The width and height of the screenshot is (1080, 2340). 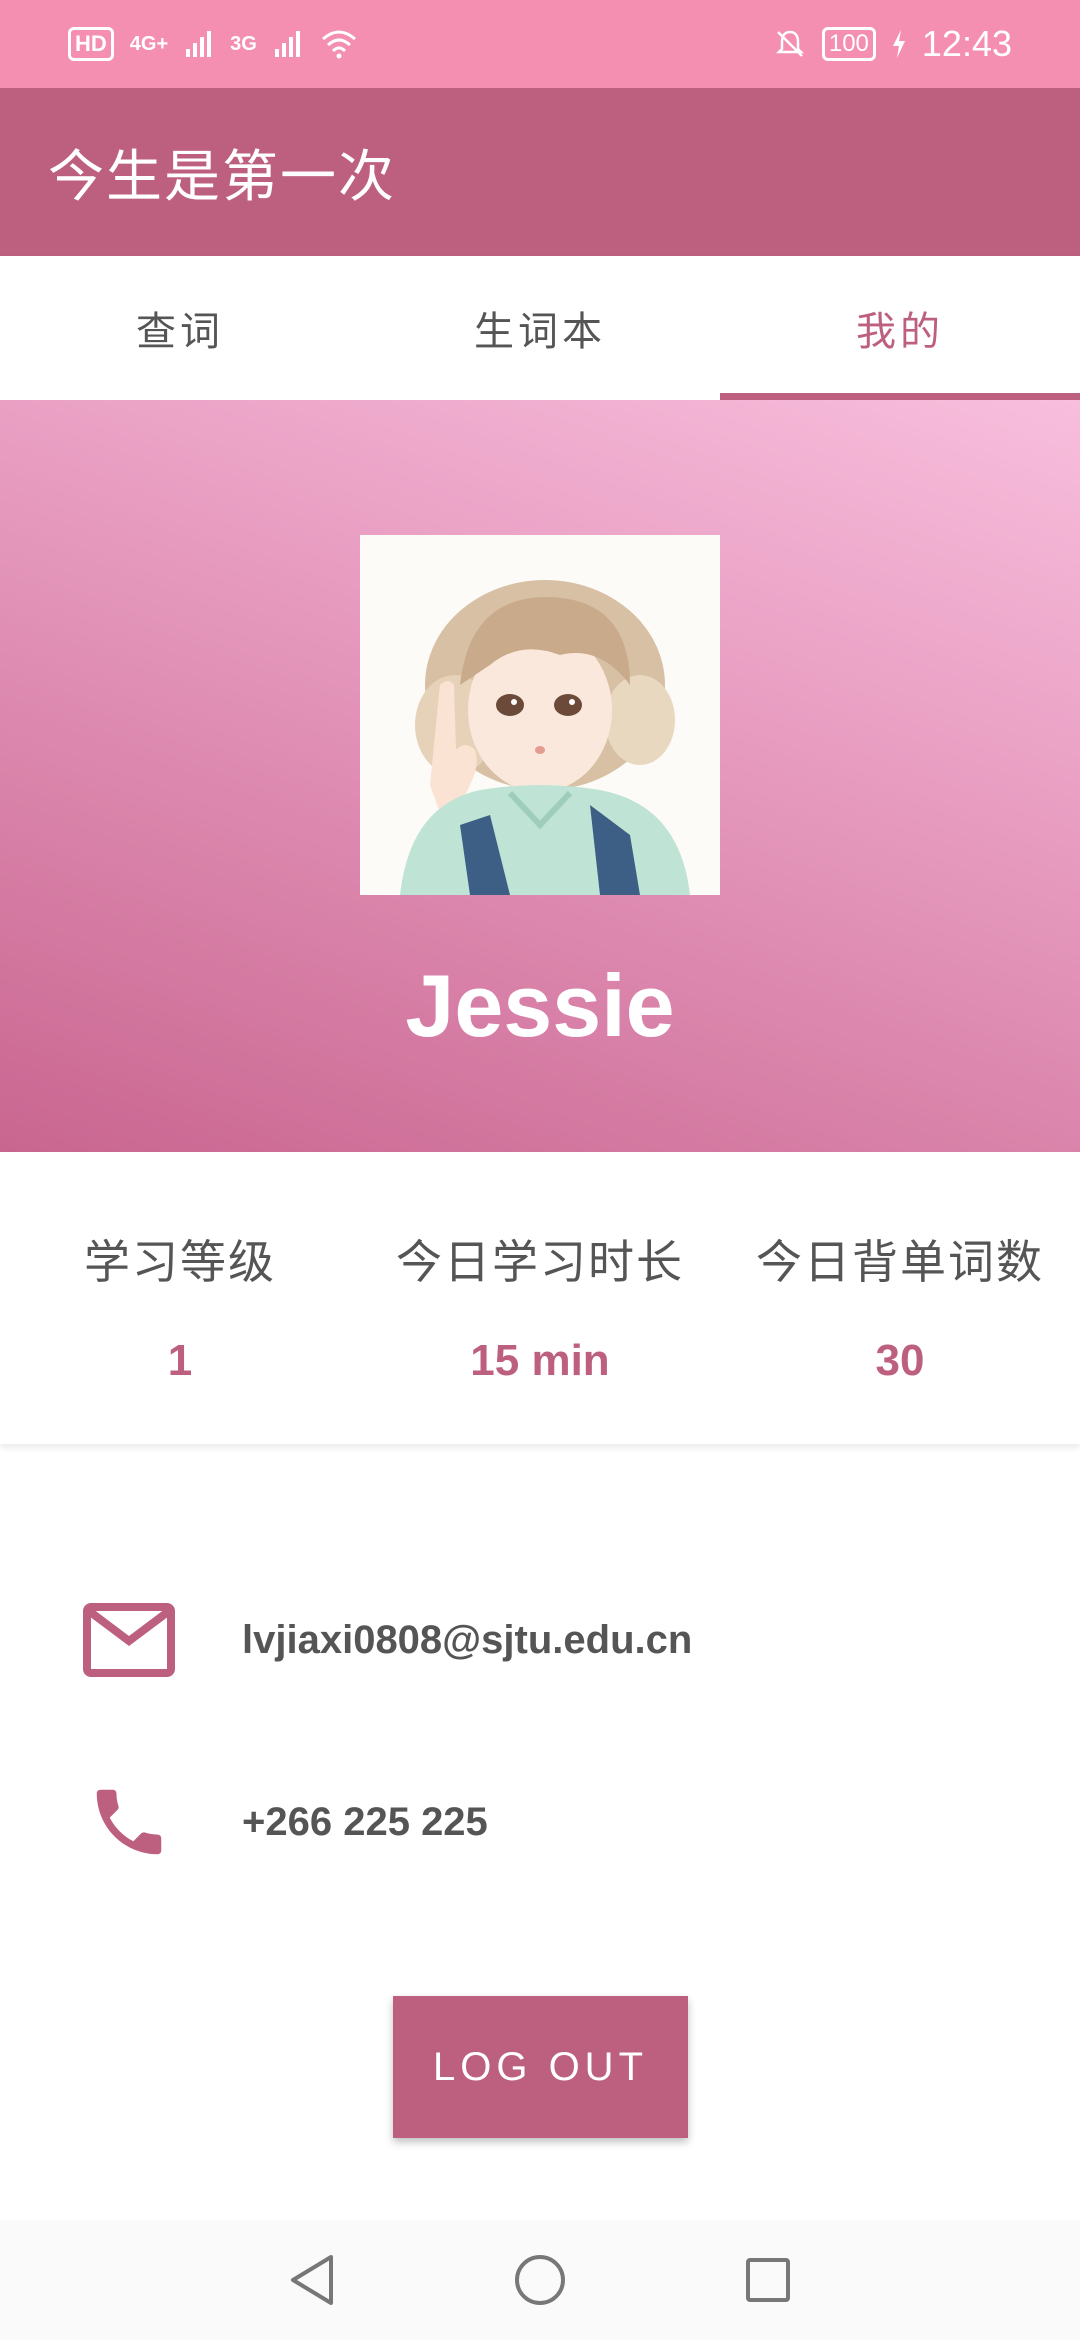 What do you see at coordinates (338, 44) in the screenshot?
I see `wifi-icon` at bounding box center [338, 44].